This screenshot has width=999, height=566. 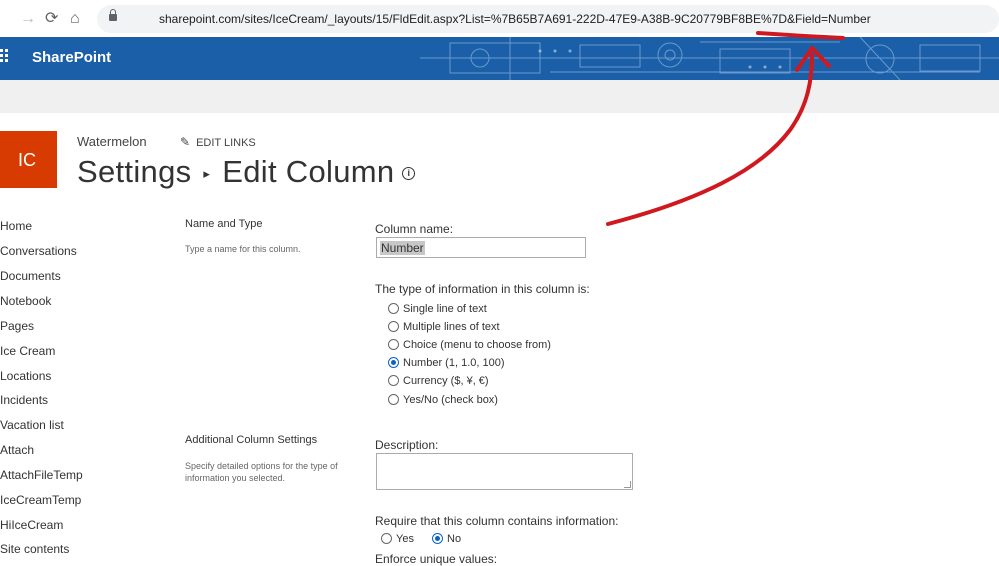 I want to click on nav-item-site-contents: Site contents, so click(x=34, y=549).